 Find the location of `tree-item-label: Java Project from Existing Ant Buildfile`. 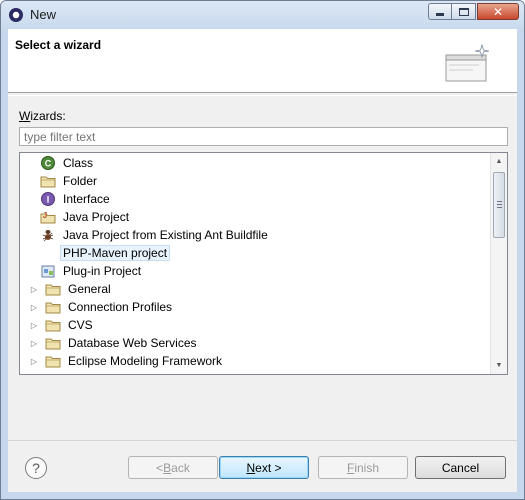

tree-item-label: Java Project from Existing Ant Buildfile is located at coordinates (165, 235).